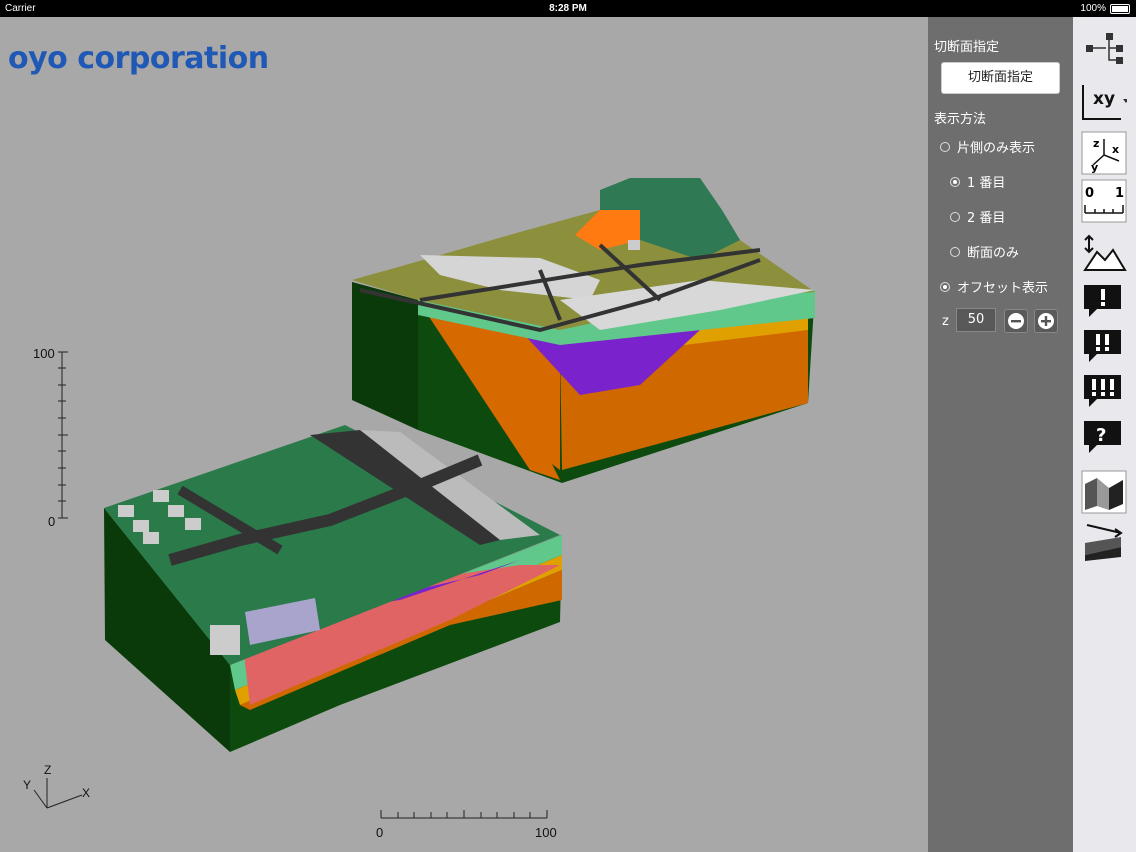 The height and width of the screenshot is (852, 1136). What do you see at coordinates (1120, 9) in the screenshot?
I see `battery-icon` at bounding box center [1120, 9].